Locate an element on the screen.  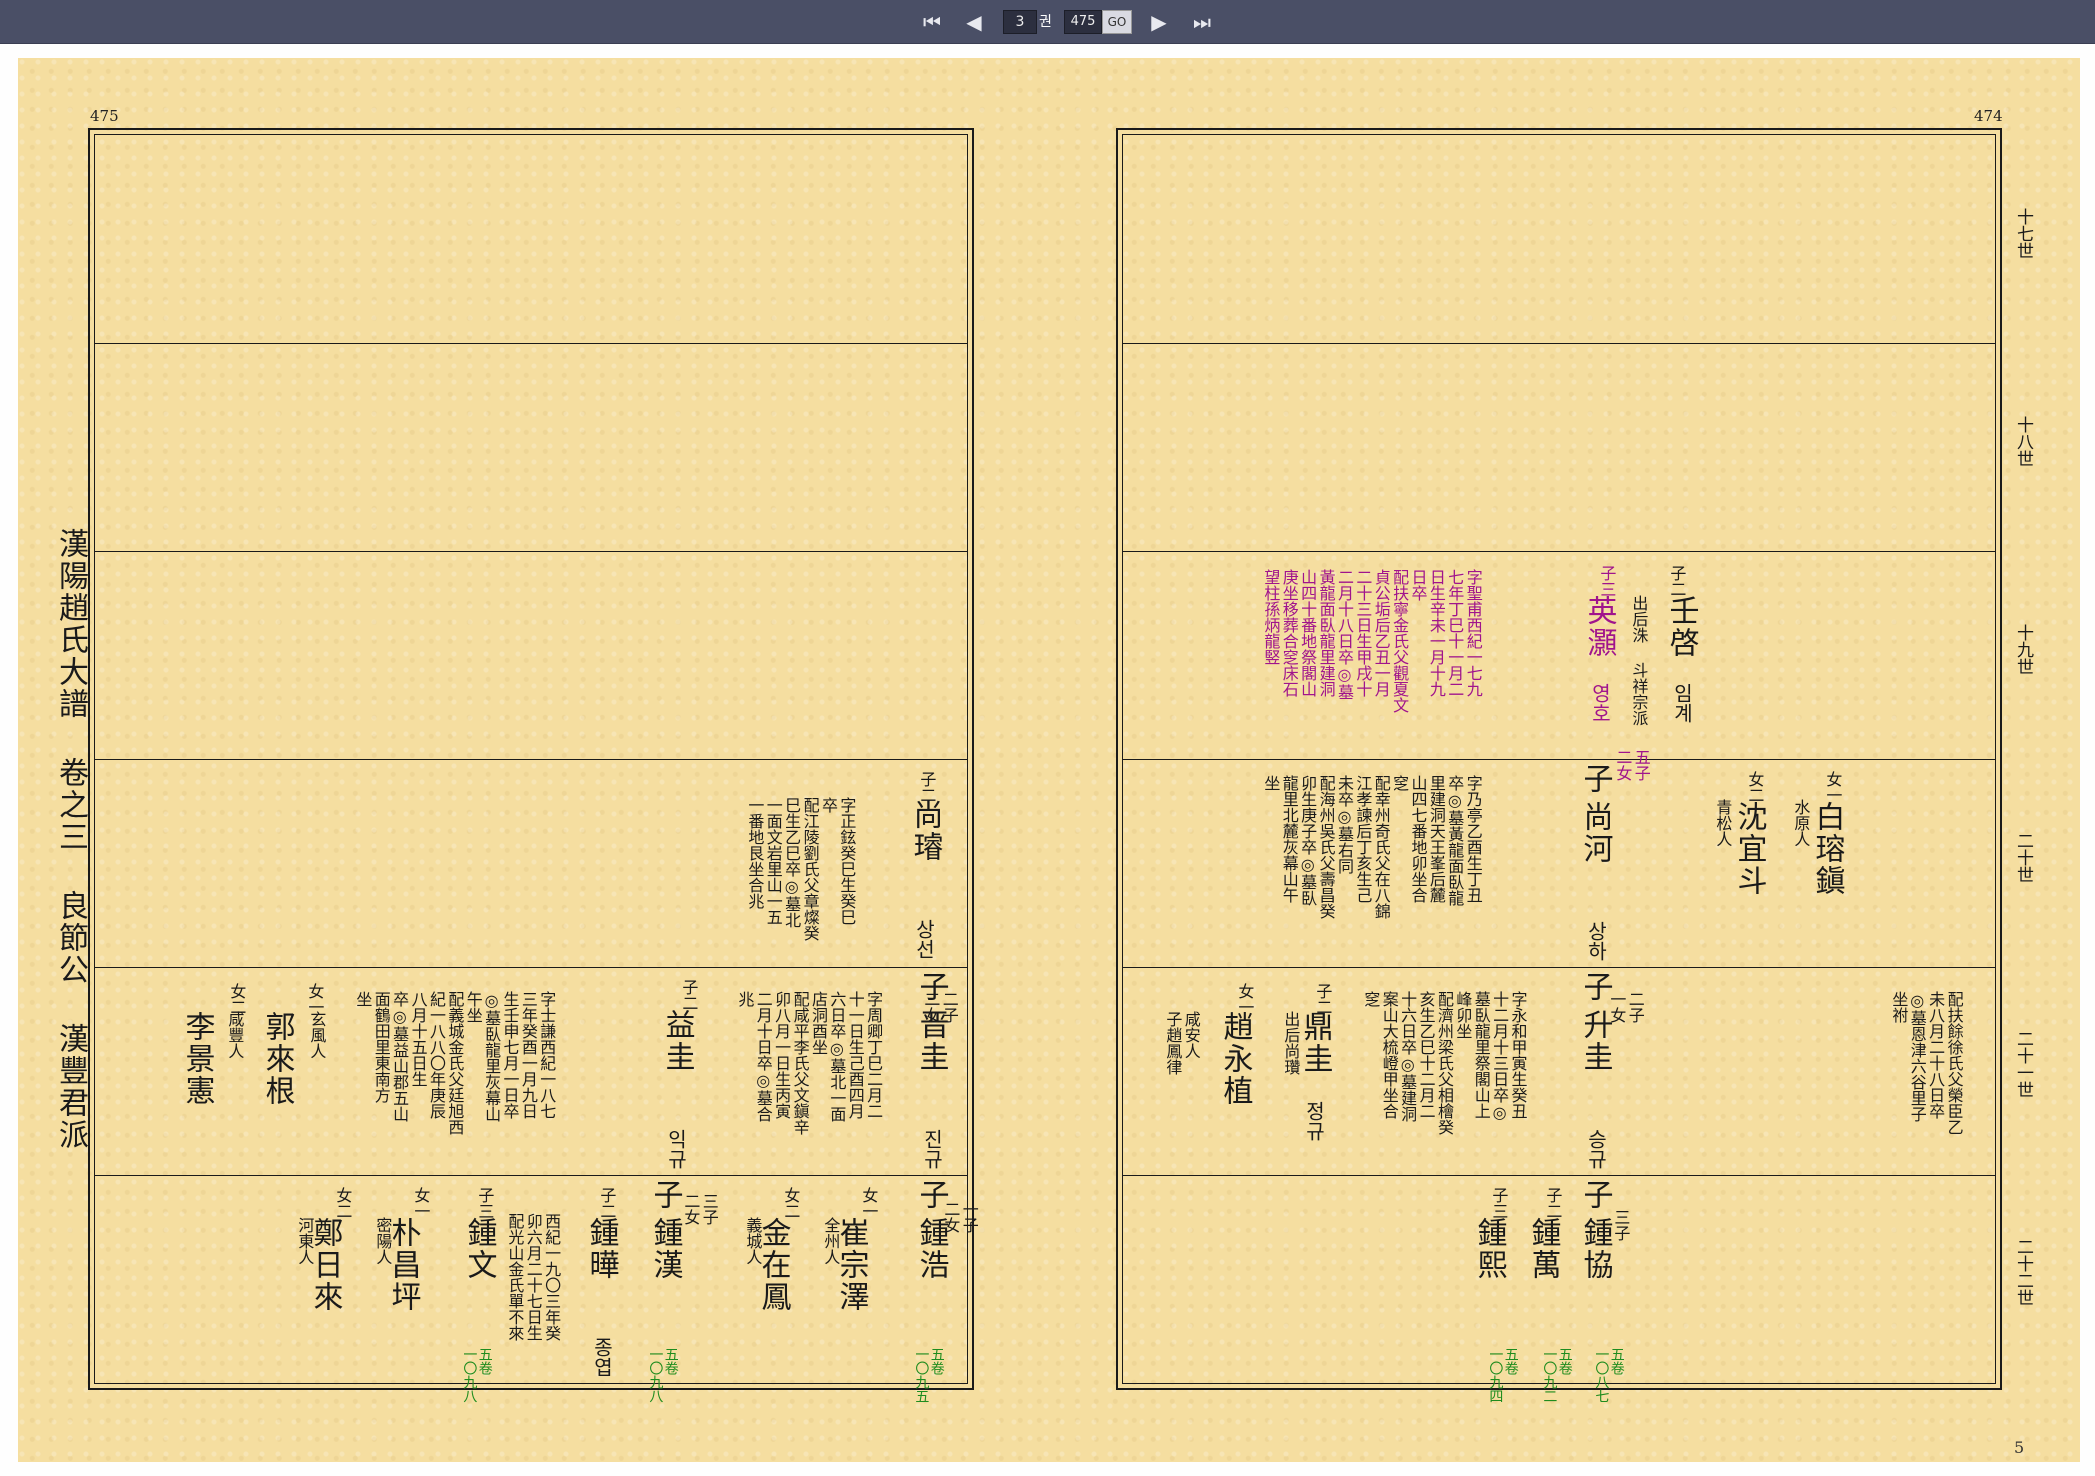
entry-name: 李景憲 is located at coordinates (197, 1059).